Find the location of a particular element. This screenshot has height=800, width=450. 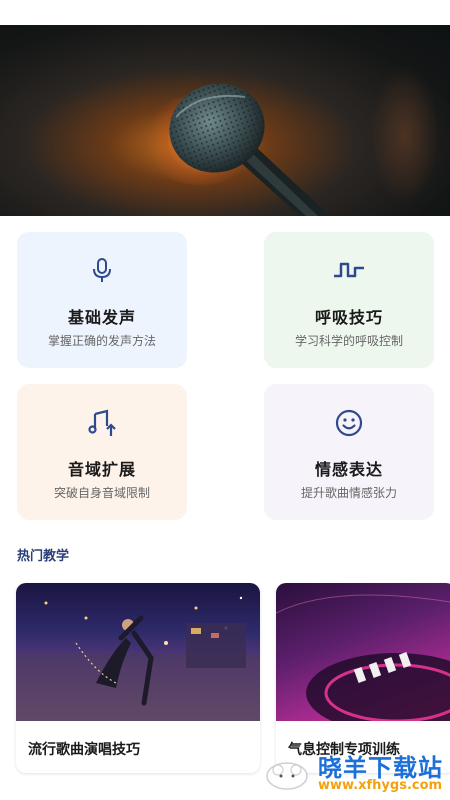

lesson-card-breath-control: 气息控制专项训练 is located at coordinates (363, 678).